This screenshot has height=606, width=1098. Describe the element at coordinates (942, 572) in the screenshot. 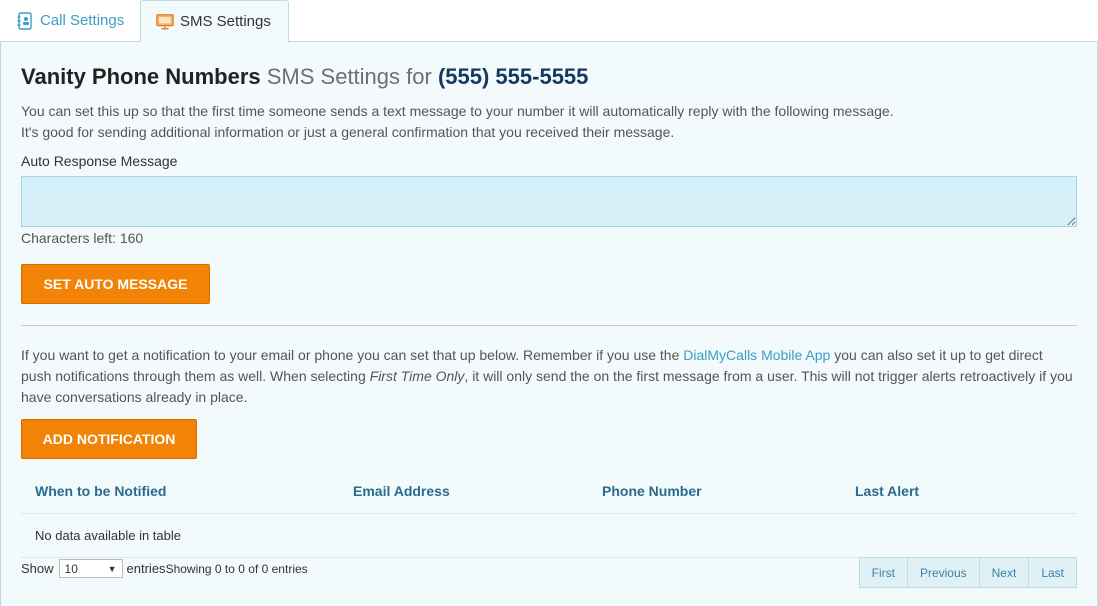

I see `pager-previous: Previous` at that location.